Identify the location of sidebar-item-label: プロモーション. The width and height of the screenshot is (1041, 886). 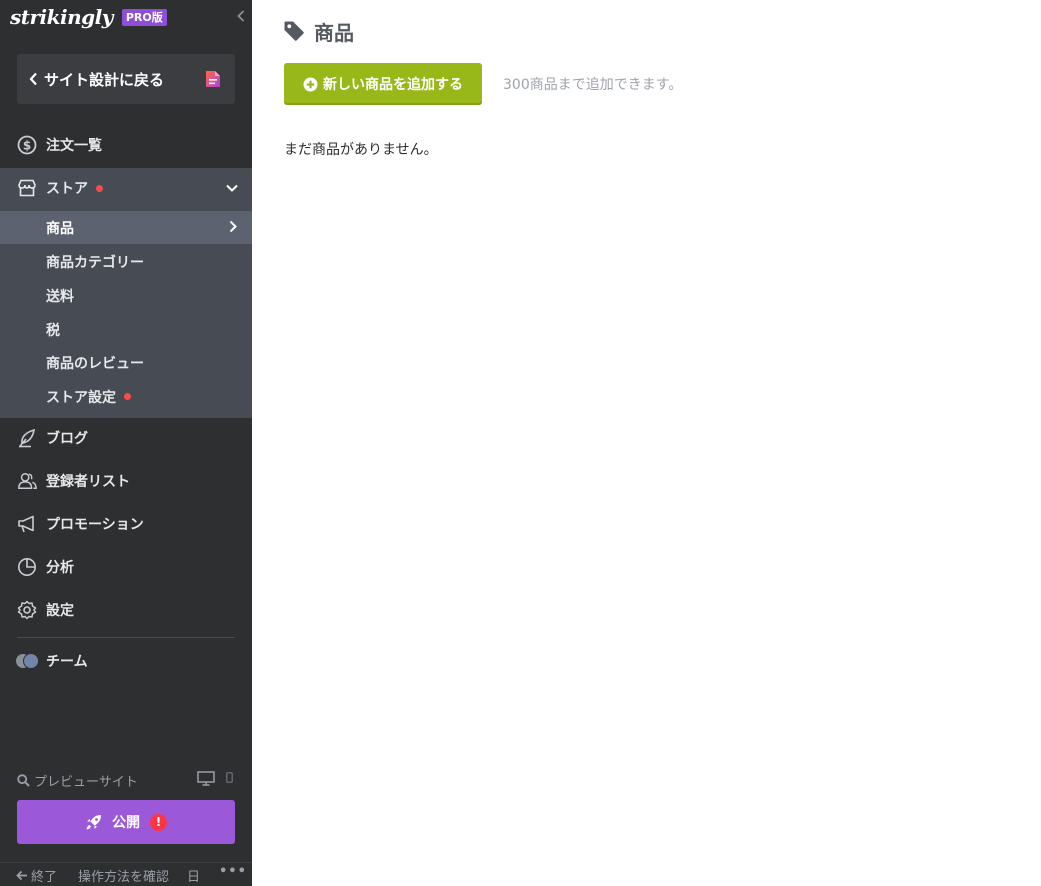
(95, 525).